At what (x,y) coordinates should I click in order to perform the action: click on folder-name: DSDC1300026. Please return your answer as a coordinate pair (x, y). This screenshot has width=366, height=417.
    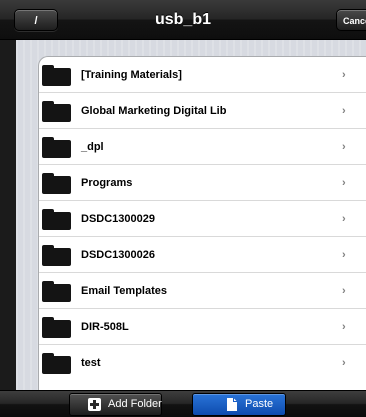
    Looking at the image, I should click on (118, 255).